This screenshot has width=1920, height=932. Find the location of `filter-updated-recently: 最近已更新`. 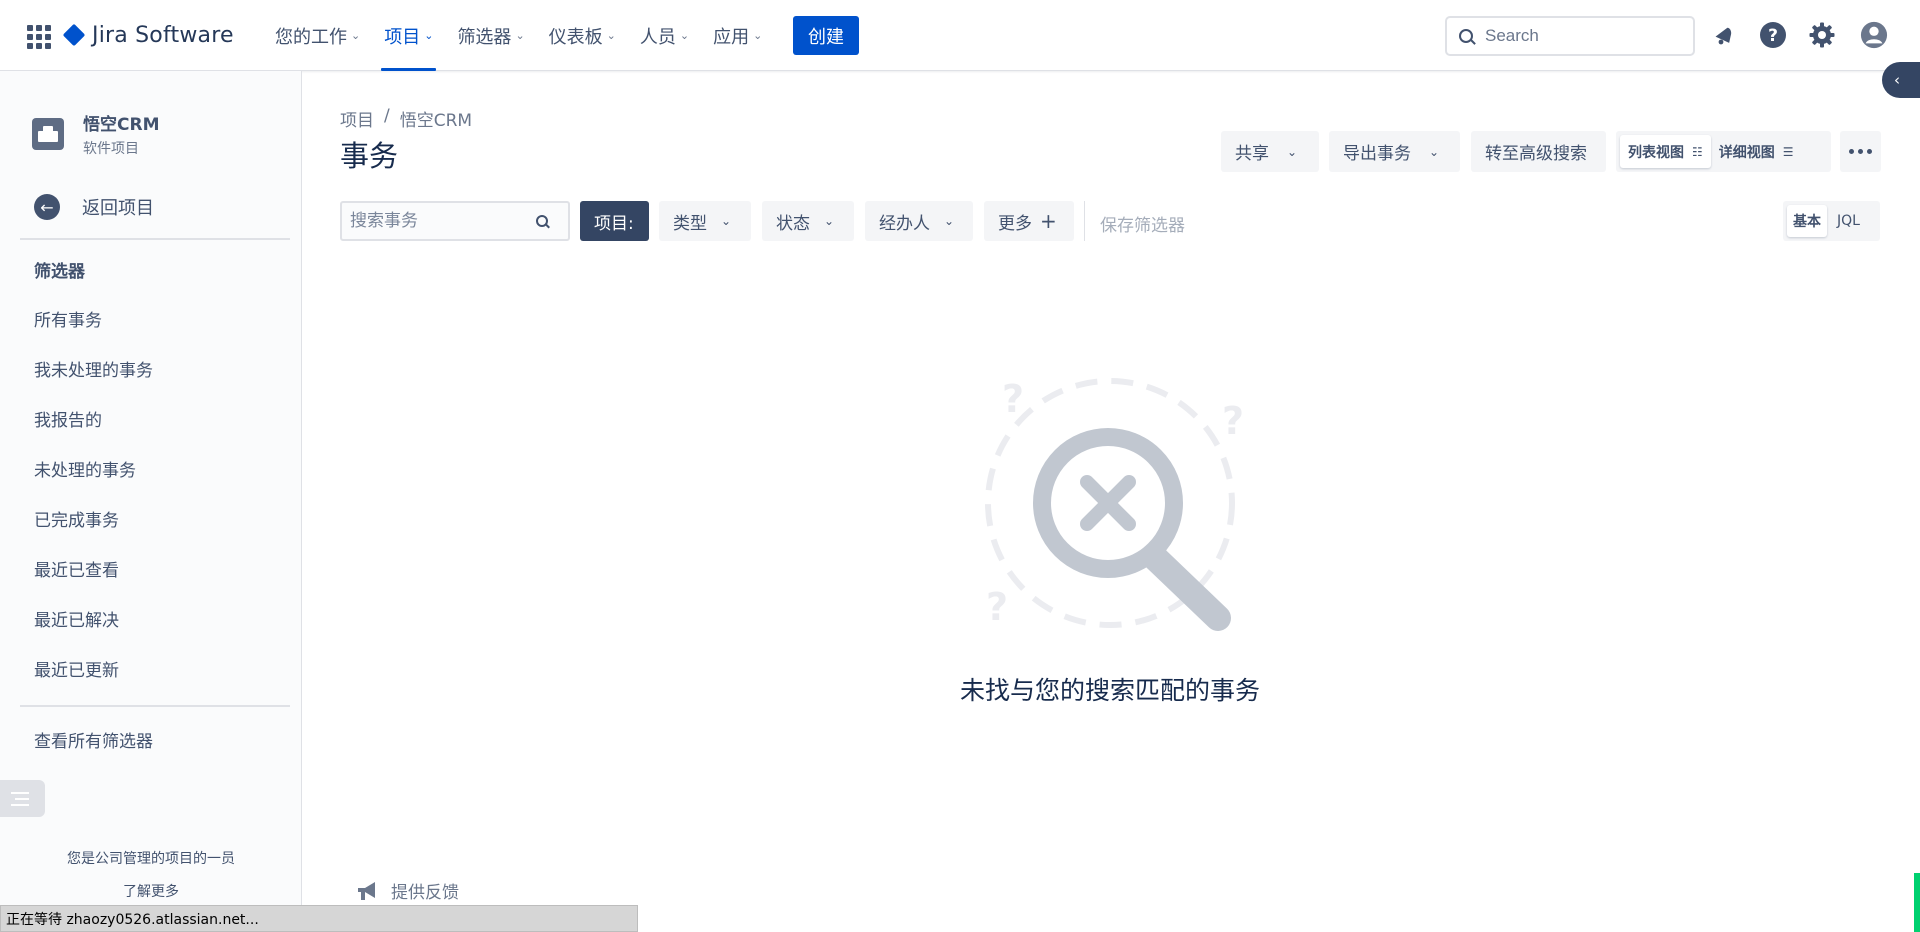

filter-updated-recently: 最近已更新 is located at coordinates (93, 668).